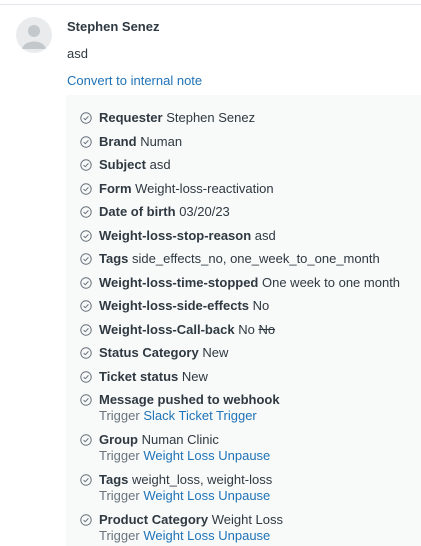  What do you see at coordinates (247, 519) in the screenshot?
I see `event-value: Weight Loss` at bounding box center [247, 519].